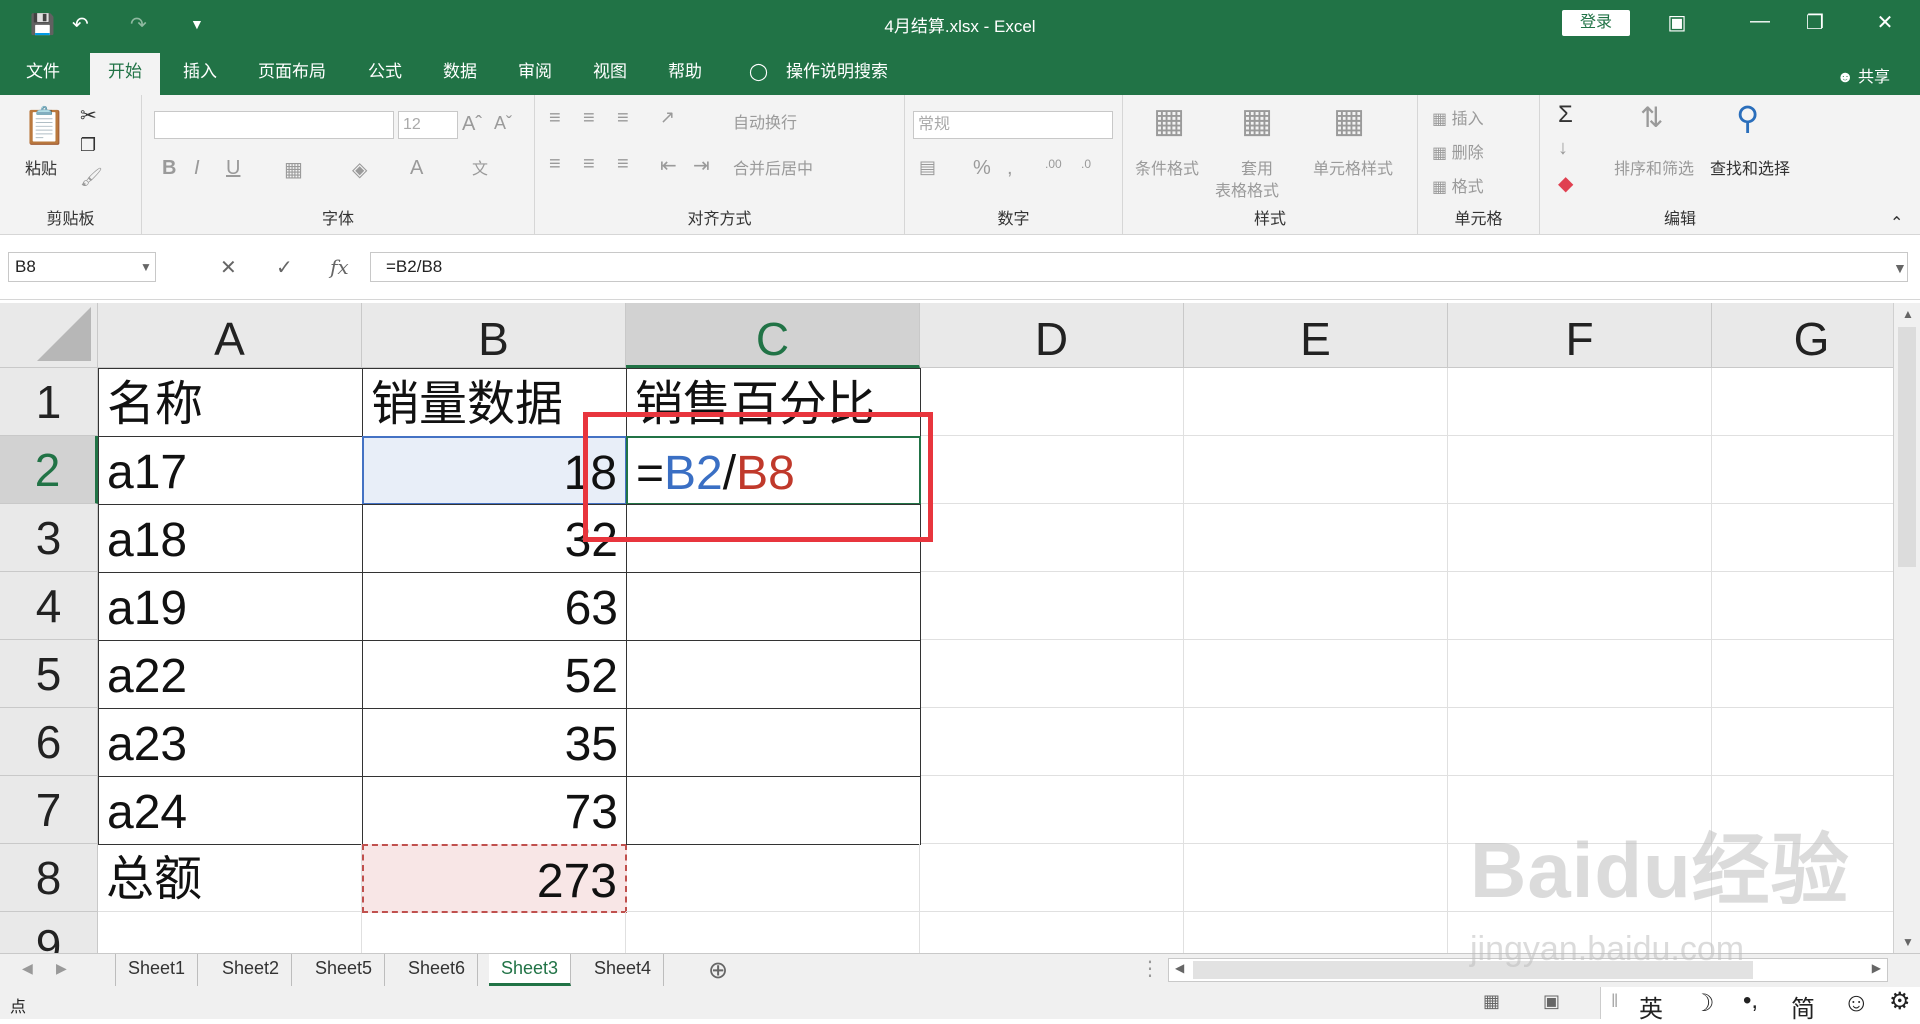 This screenshot has height=1024, width=1920. I want to click on cell-c8, so click(773, 878).